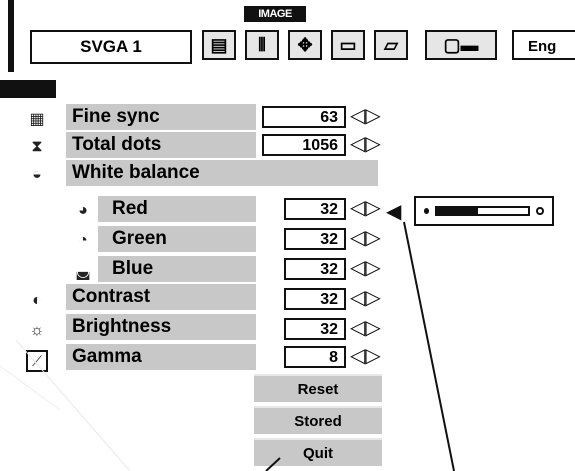  Describe the element at coordinates (73, 405) in the screenshot. I see `faint-guide-line` at that location.